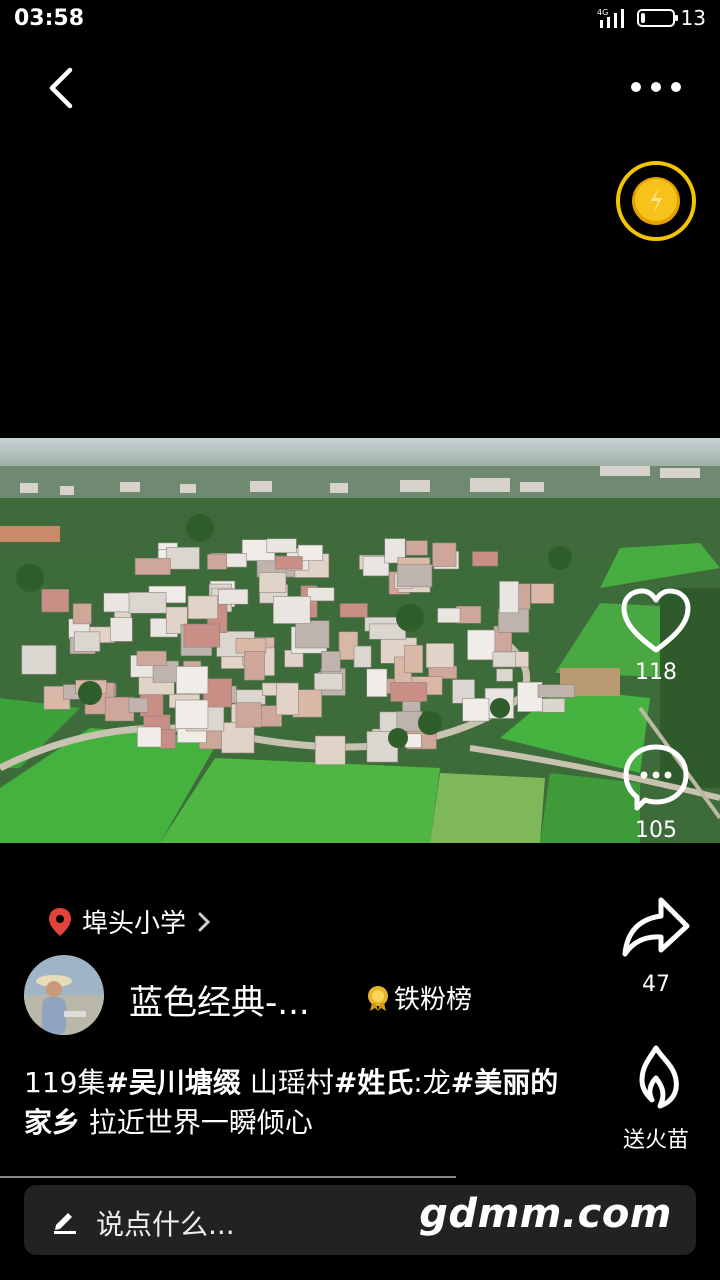  I want to click on heart-outline-icon, so click(656, 620).